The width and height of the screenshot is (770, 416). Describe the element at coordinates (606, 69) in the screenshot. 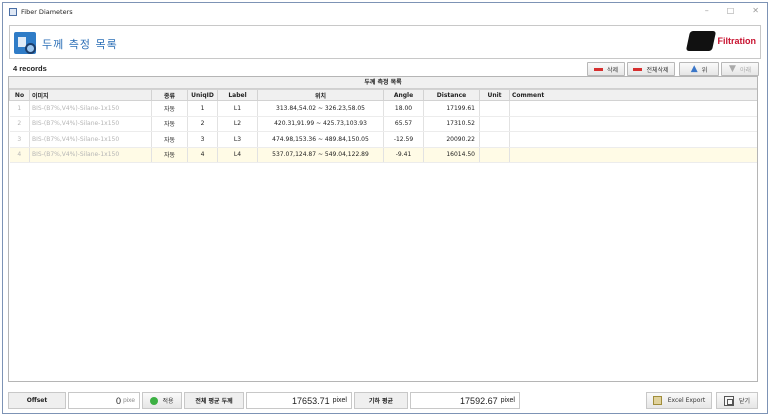

I see `delete-button: 삭제` at that location.